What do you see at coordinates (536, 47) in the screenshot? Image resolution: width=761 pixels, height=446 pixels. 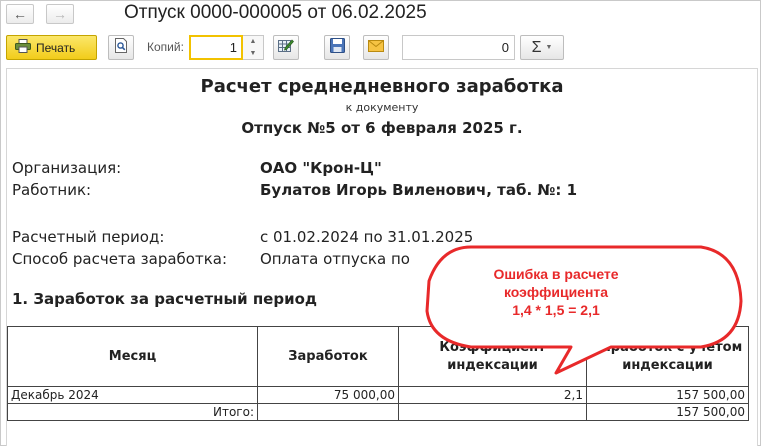 I see `sigma-icon: Σ` at bounding box center [536, 47].